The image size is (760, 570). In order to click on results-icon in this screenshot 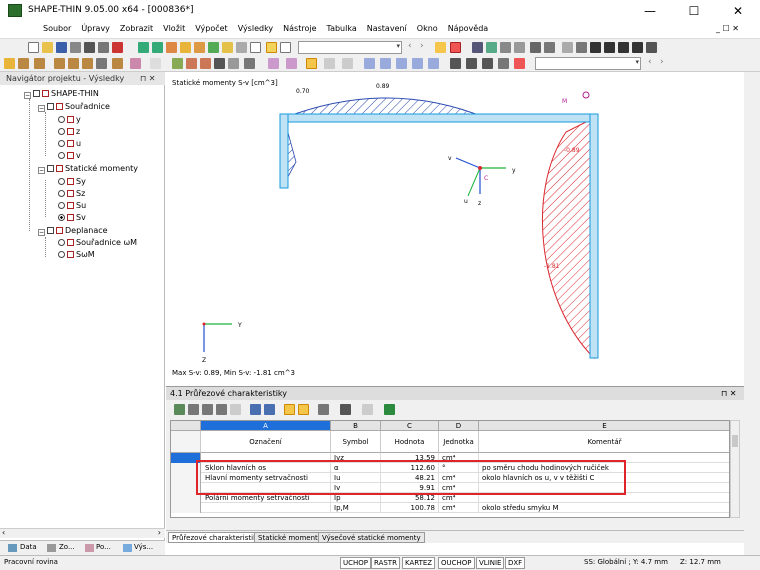, I will do `click(199, 47)`.